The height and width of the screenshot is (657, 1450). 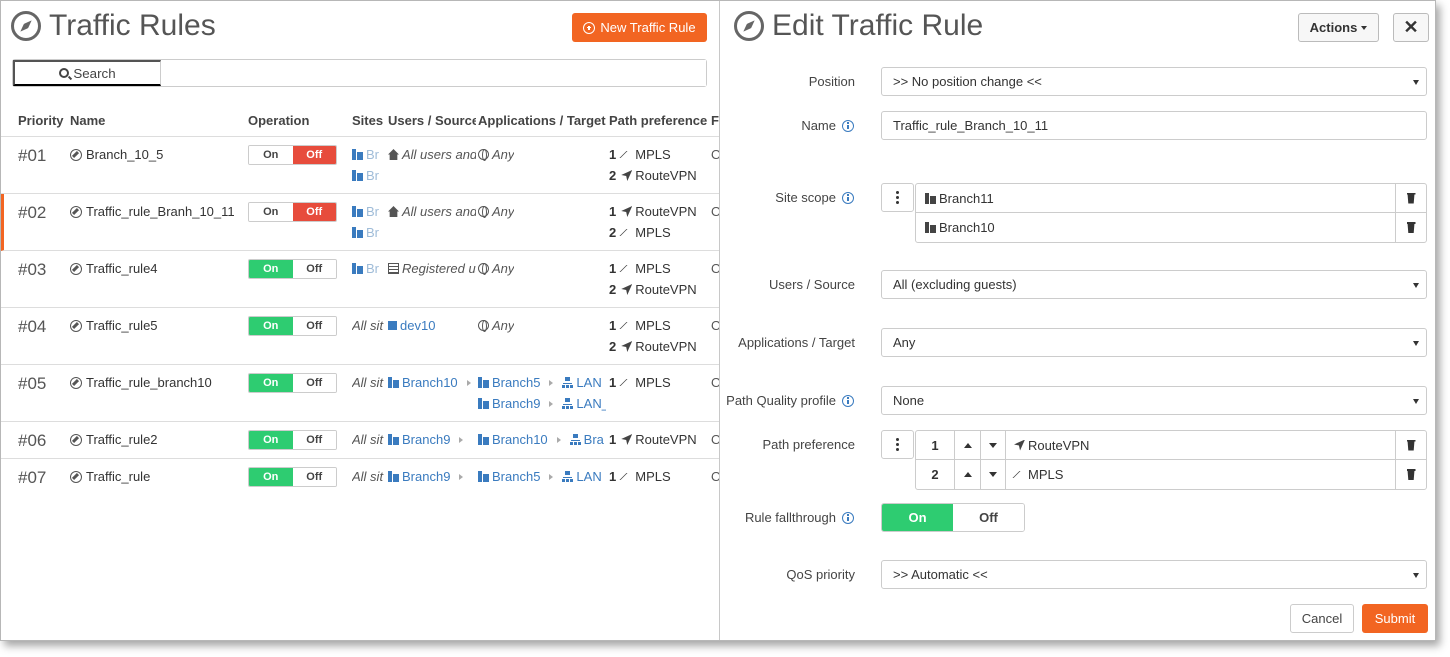 I want to click on site-scope-menu-button, so click(x=897, y=197).